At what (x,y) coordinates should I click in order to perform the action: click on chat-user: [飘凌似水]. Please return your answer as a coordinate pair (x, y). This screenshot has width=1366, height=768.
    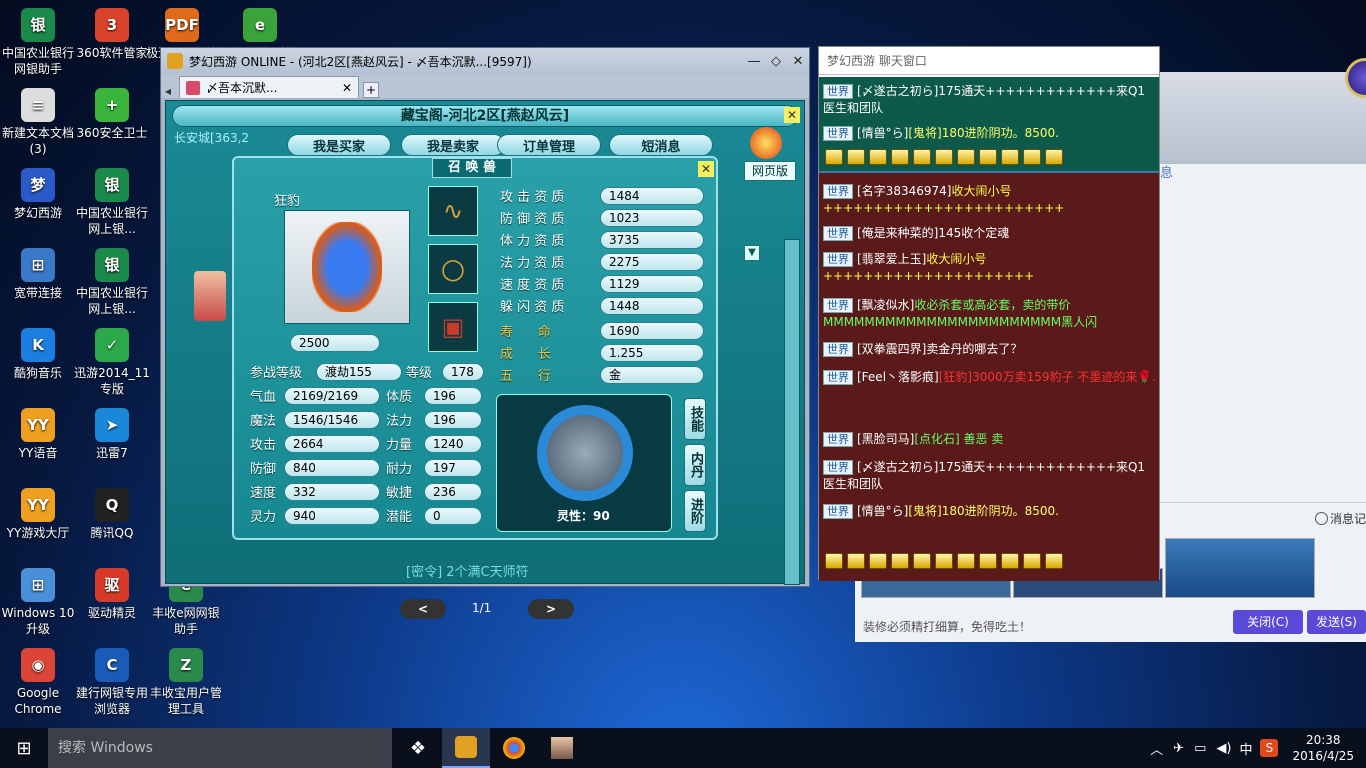
    Looking at the image, I should click on (885, 305).